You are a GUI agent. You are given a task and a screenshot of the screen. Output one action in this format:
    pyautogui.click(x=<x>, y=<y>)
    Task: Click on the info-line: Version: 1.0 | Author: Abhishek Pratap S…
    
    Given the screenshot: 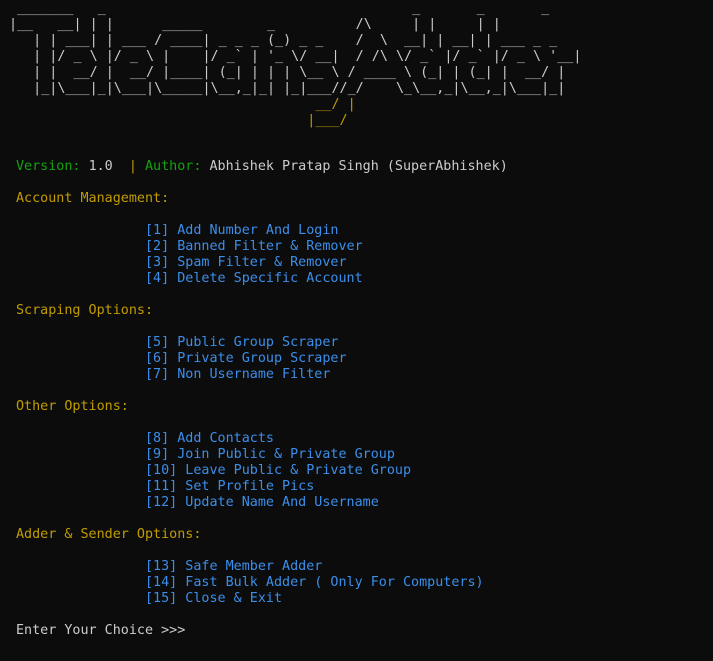 What is the action you would take?
    pyautogui.click(x=262, y=167)
    